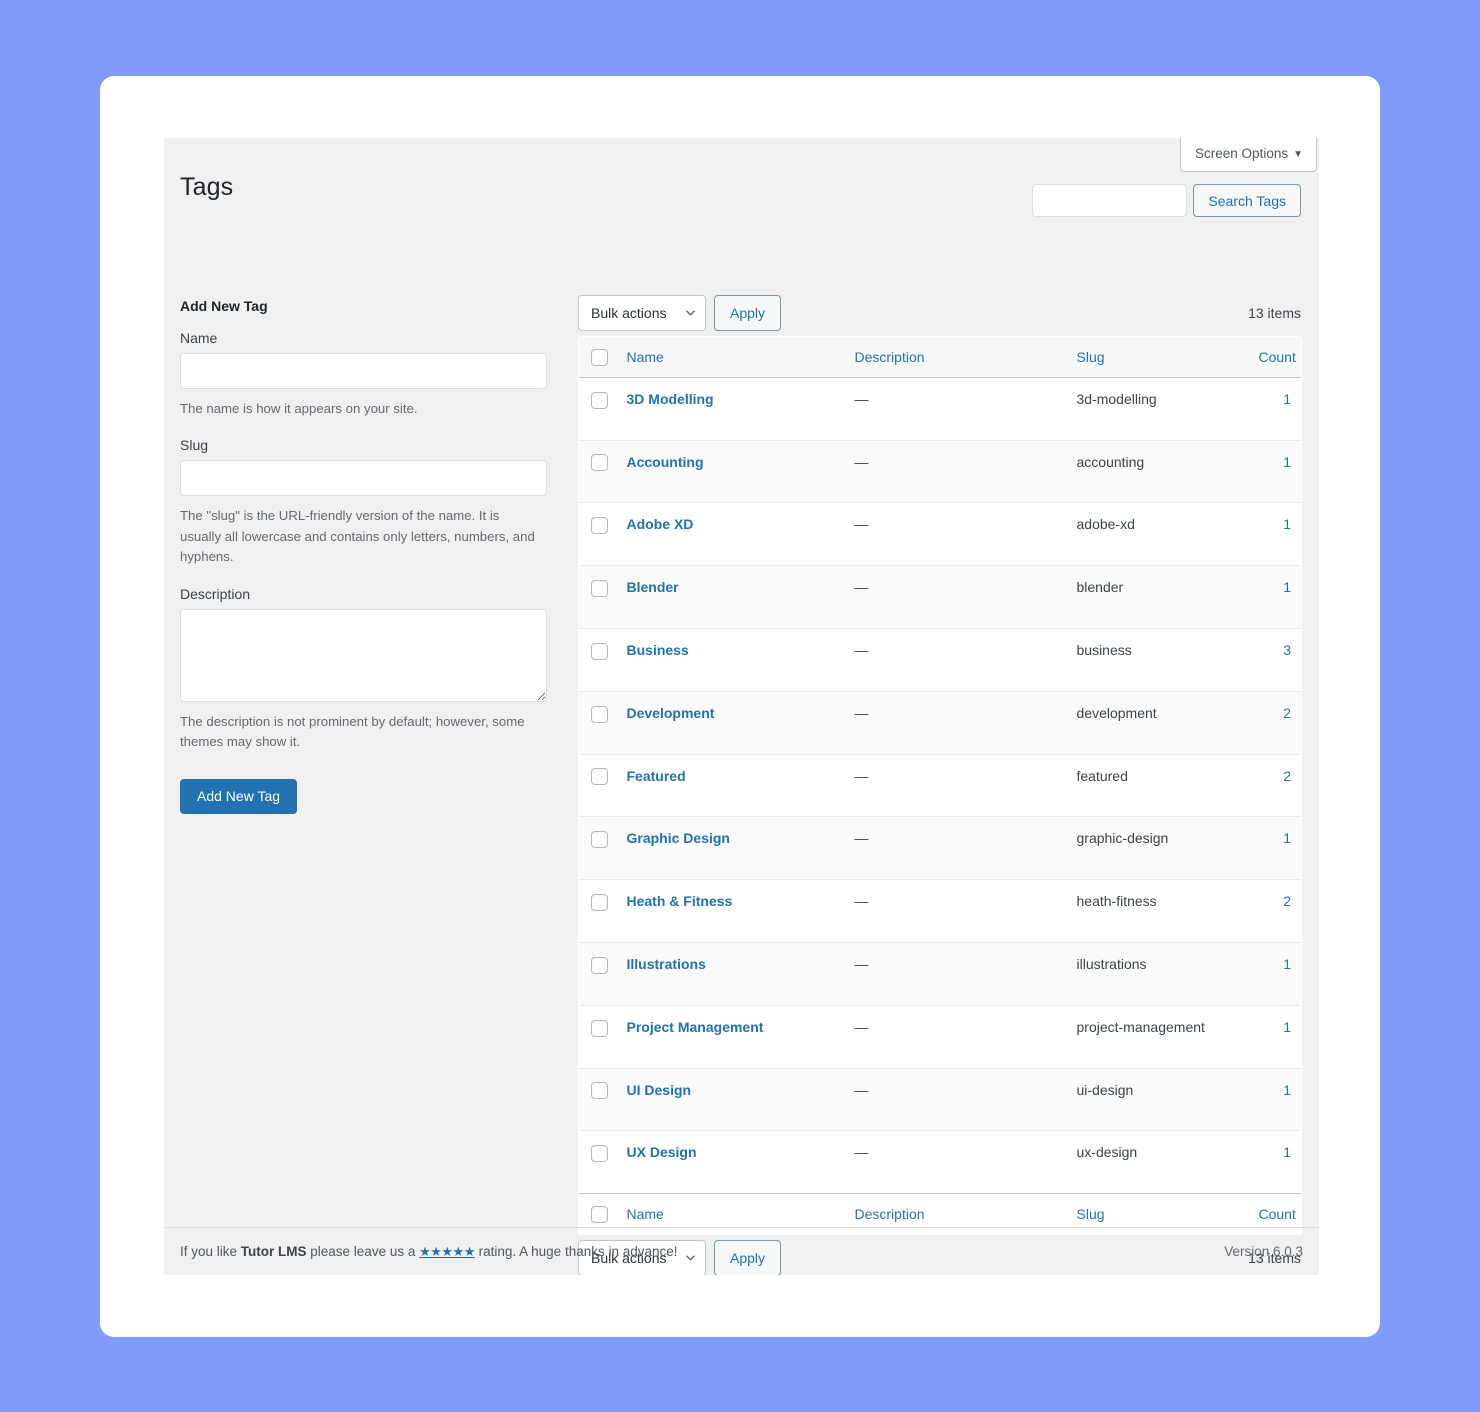 Image resolution: width=1480 pixels, height=1412 pixels. What do you see at coordinates (665, 462) in the screenshot?
I see `tag-name-link: Accounting` at bounding box center [665, 462].